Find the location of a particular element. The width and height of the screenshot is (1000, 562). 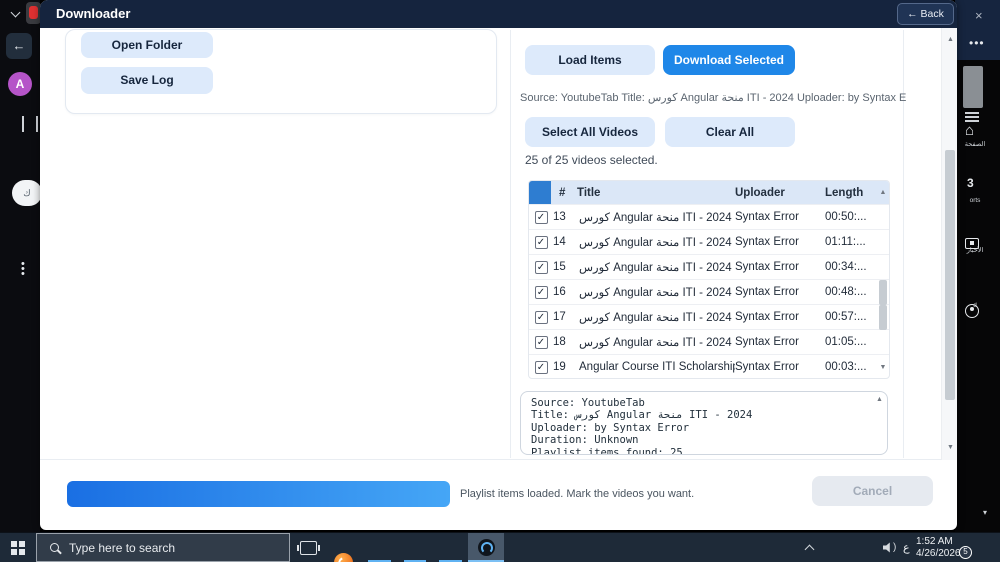

avatar: A is located at coordinates (20, 84).